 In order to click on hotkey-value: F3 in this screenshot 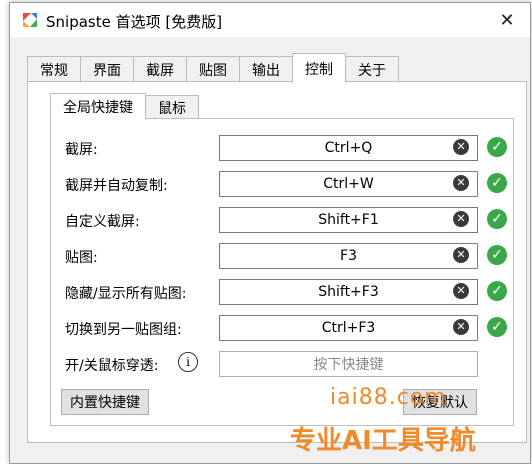, I will do `click(348, 256)`.